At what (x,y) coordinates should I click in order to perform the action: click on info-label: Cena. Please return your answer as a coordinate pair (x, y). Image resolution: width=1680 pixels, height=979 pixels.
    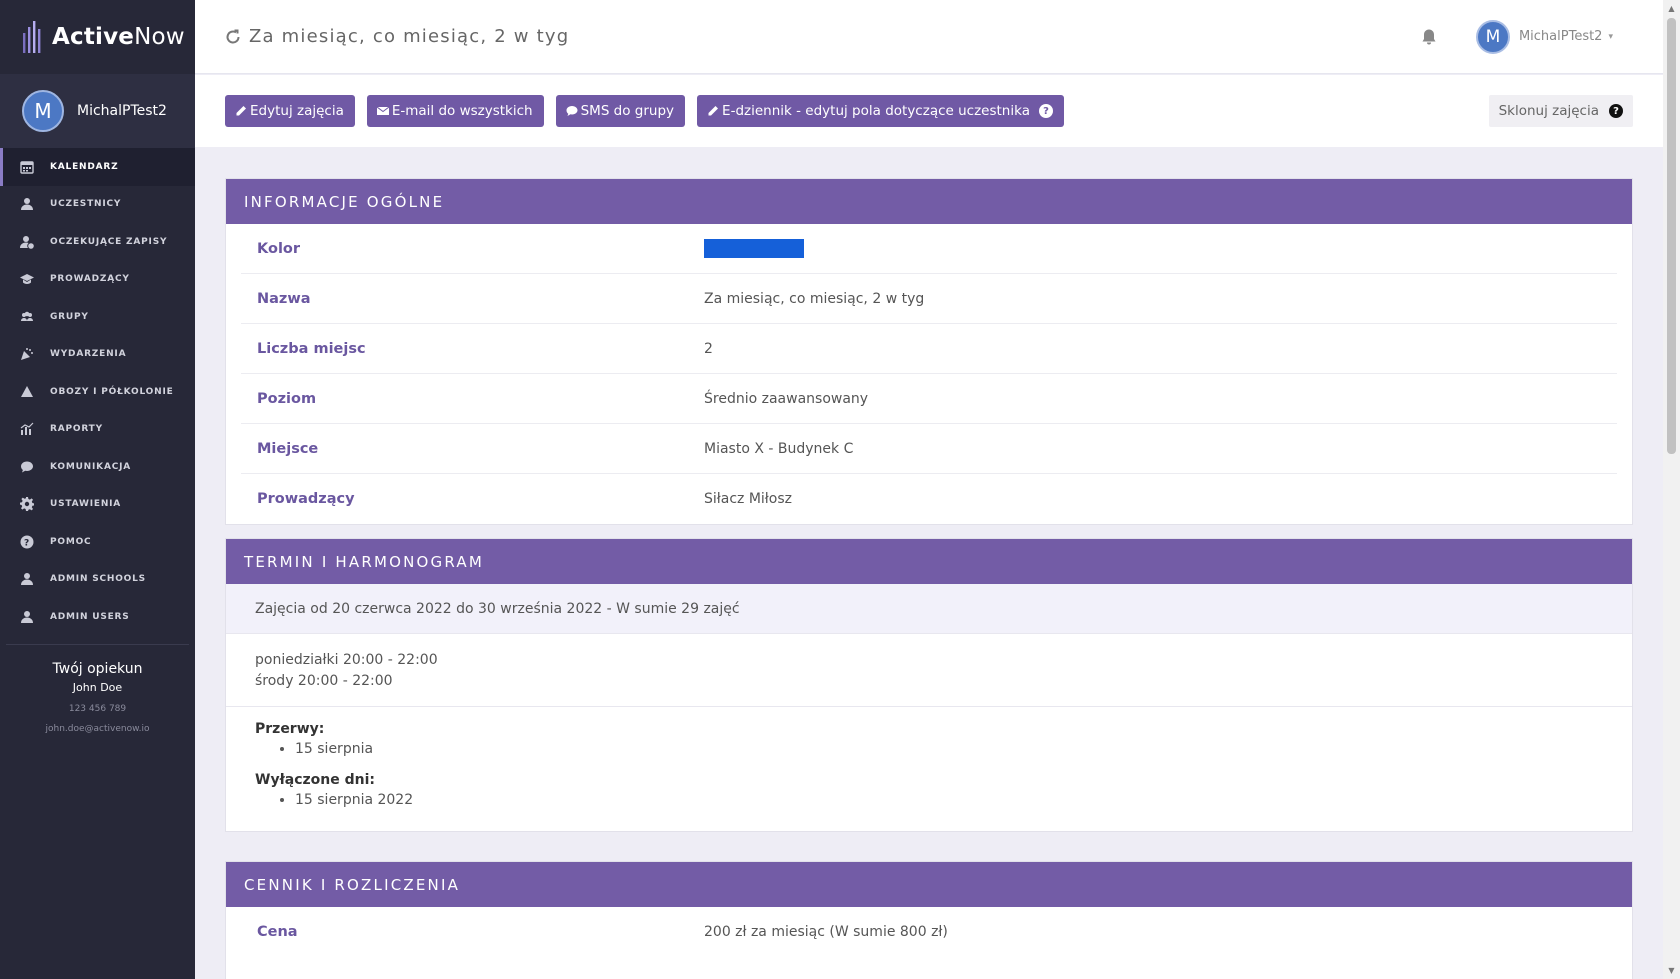
    Looking at the image, I should click on (277, 932).